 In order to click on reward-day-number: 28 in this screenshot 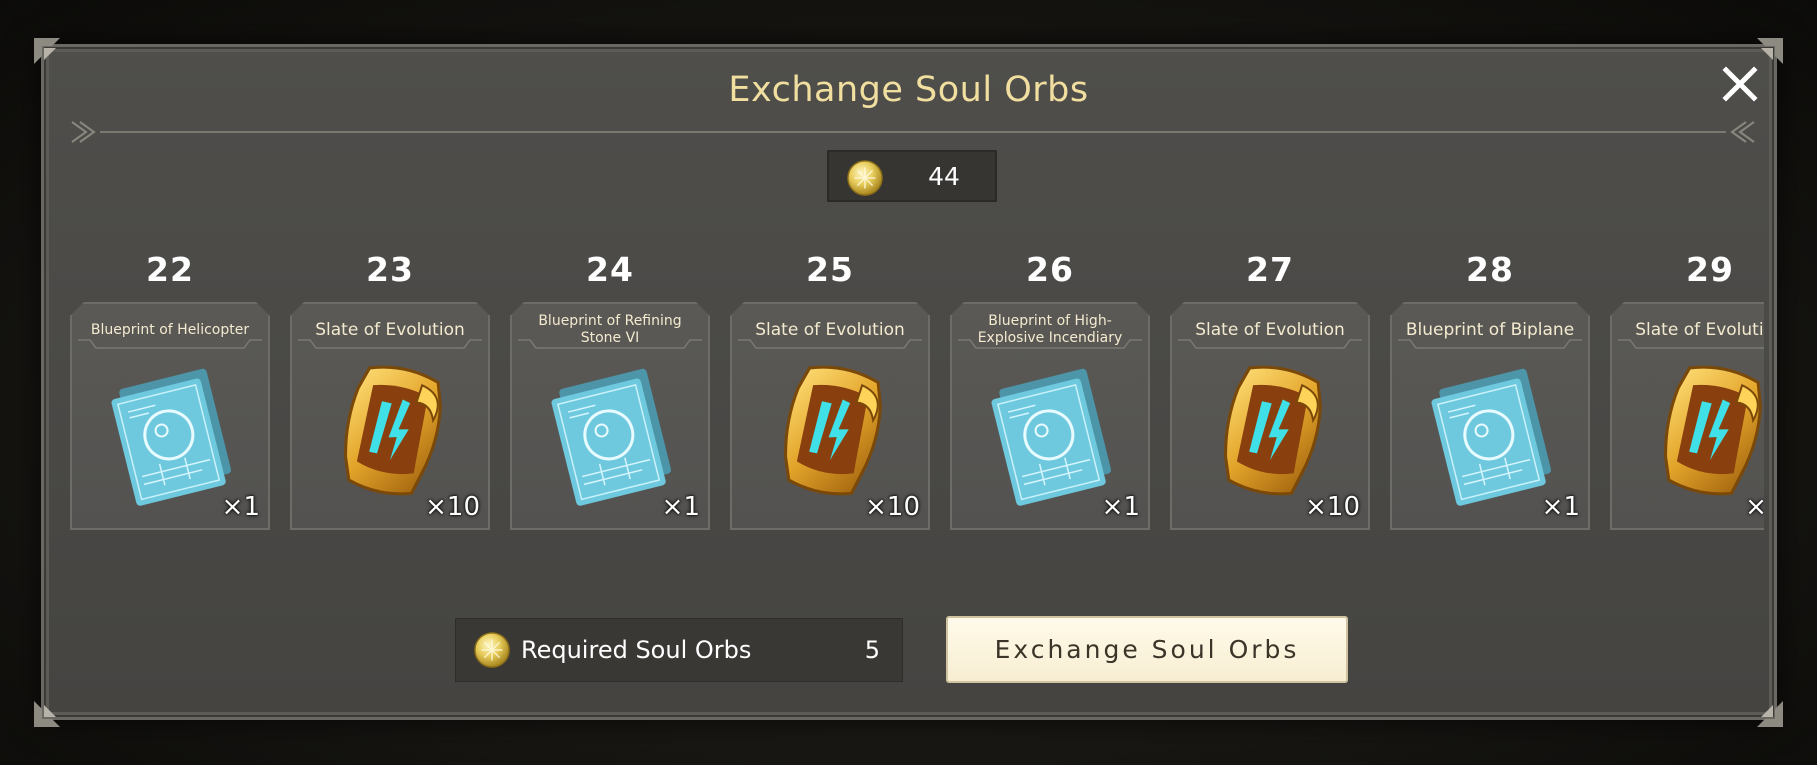, I will do `click(1490, 269)`.